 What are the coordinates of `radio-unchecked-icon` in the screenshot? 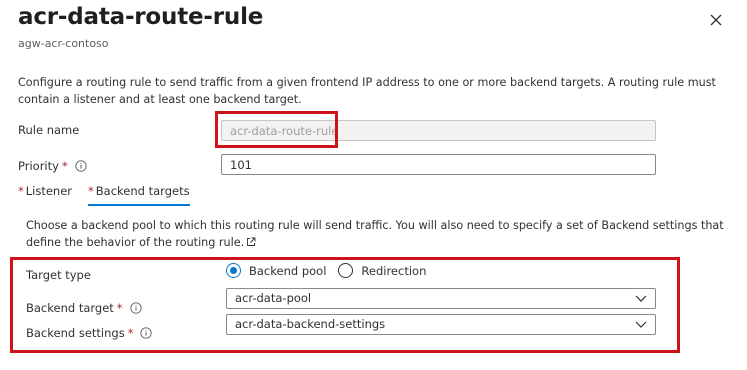 It's located at (346, 270).